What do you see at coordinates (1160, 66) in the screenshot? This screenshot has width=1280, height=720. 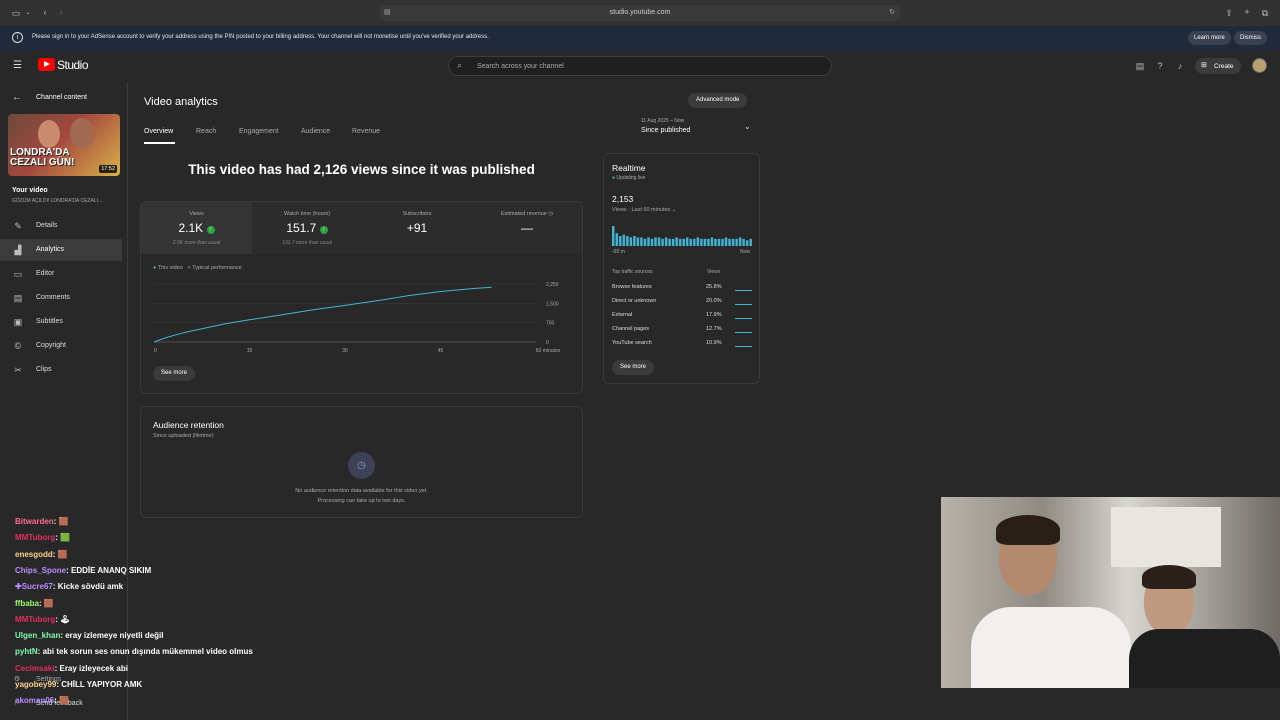 I see `help-icon: ?` at bounding box center [1160, 66].